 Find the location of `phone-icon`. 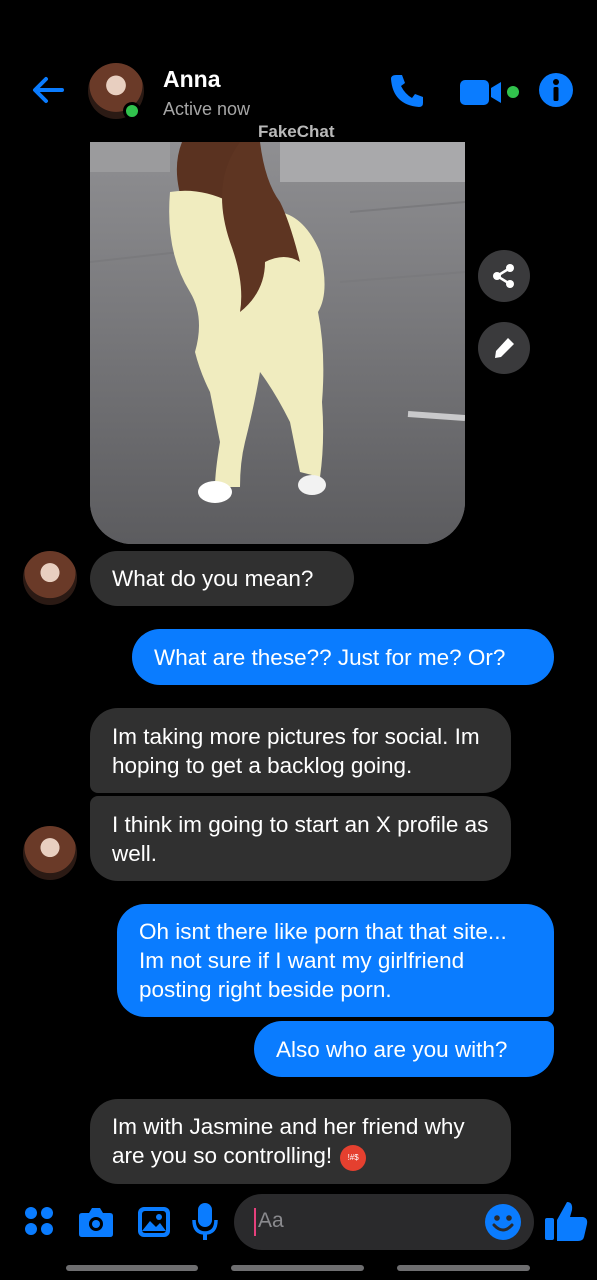

phone-icon is located at coordinates (407, 91).